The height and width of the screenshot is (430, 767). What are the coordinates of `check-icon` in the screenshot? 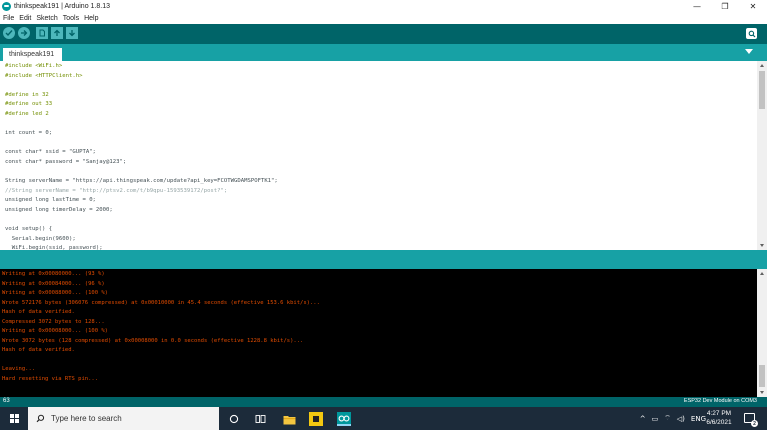 It's located at (9, 33).